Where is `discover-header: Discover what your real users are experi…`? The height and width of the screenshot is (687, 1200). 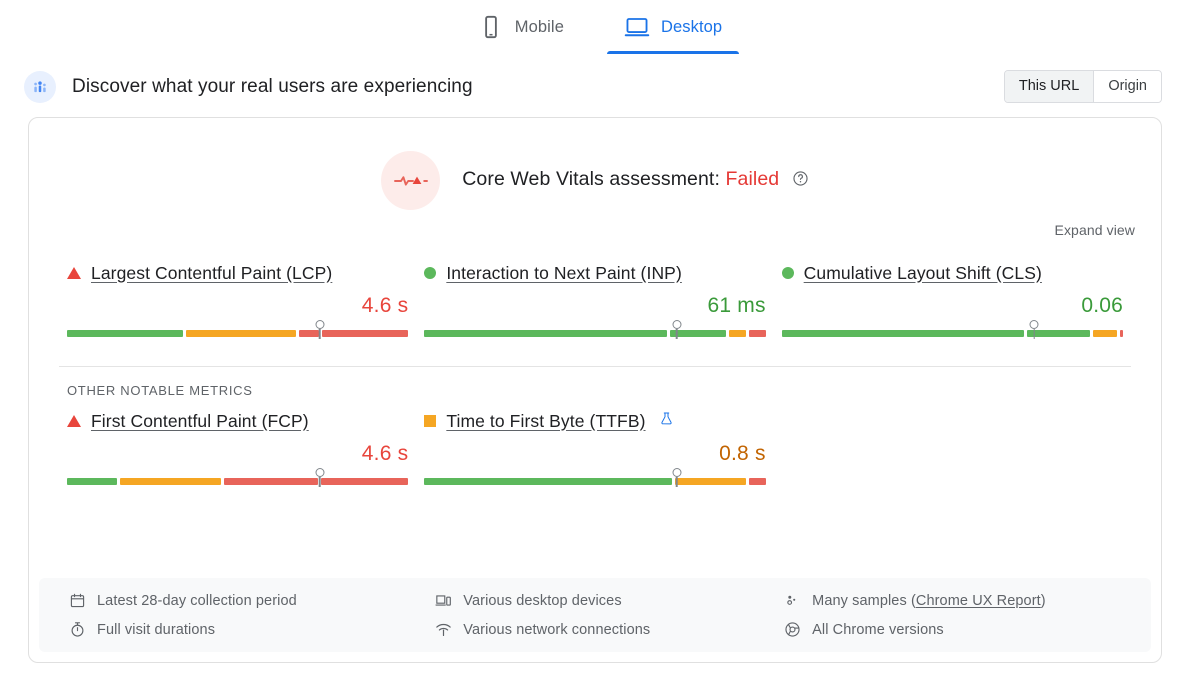 discover-header: Discover what your real users are experi… is located at coordinates (600, 87).